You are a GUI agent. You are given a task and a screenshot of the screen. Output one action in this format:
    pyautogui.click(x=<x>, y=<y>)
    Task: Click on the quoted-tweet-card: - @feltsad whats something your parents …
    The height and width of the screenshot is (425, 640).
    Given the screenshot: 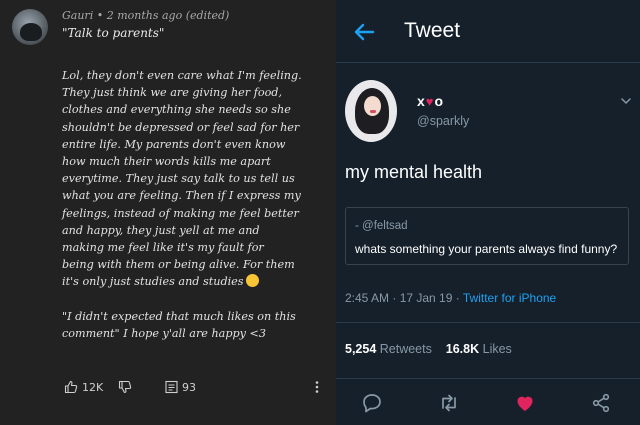 What is the action you would take?
    pyautogui.click(x=487, y=236)
    